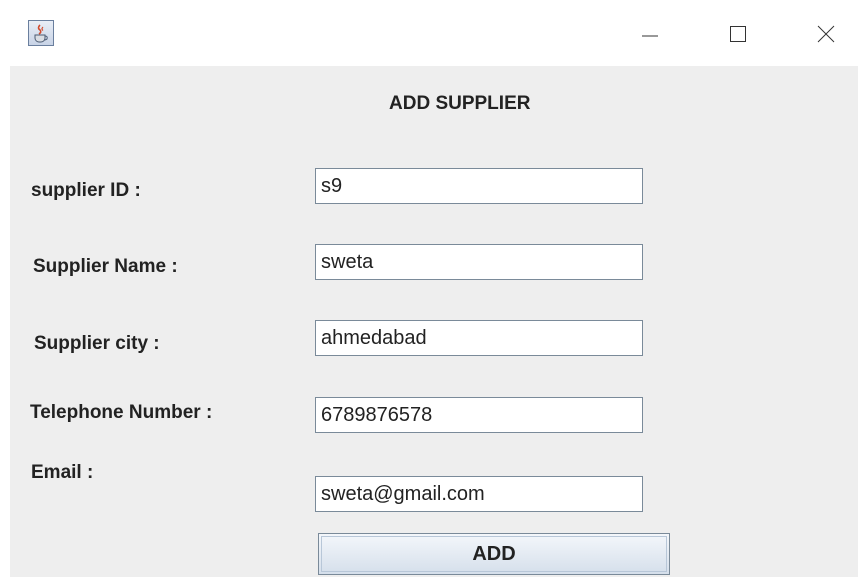  I want to click on maximize-button, so click(740, 34).